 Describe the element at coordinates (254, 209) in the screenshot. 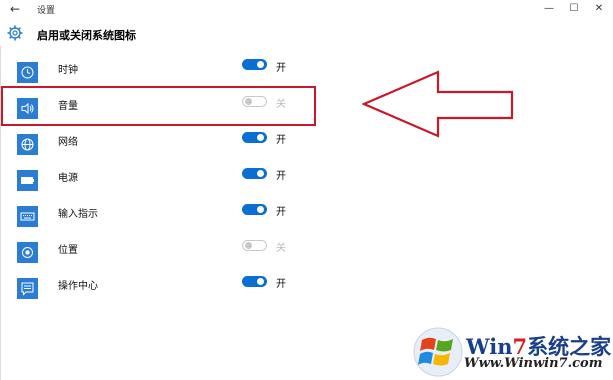

I see `toggle-switch-input-indicator` at that location.